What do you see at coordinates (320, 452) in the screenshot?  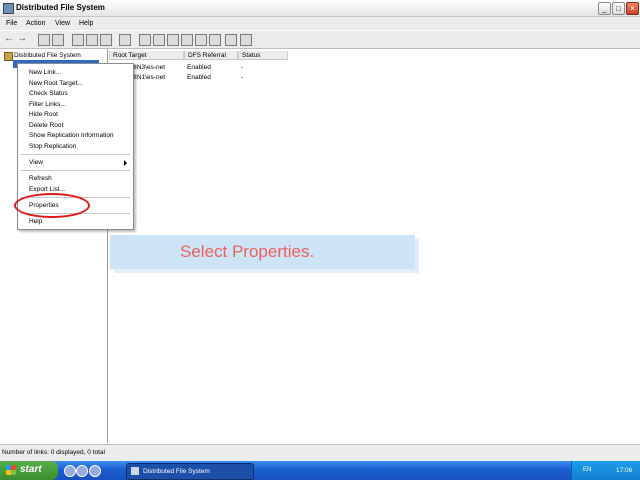 I see `status-bar: Number of links: 0 displayed, 0 total` at bounding box center [320, 452].